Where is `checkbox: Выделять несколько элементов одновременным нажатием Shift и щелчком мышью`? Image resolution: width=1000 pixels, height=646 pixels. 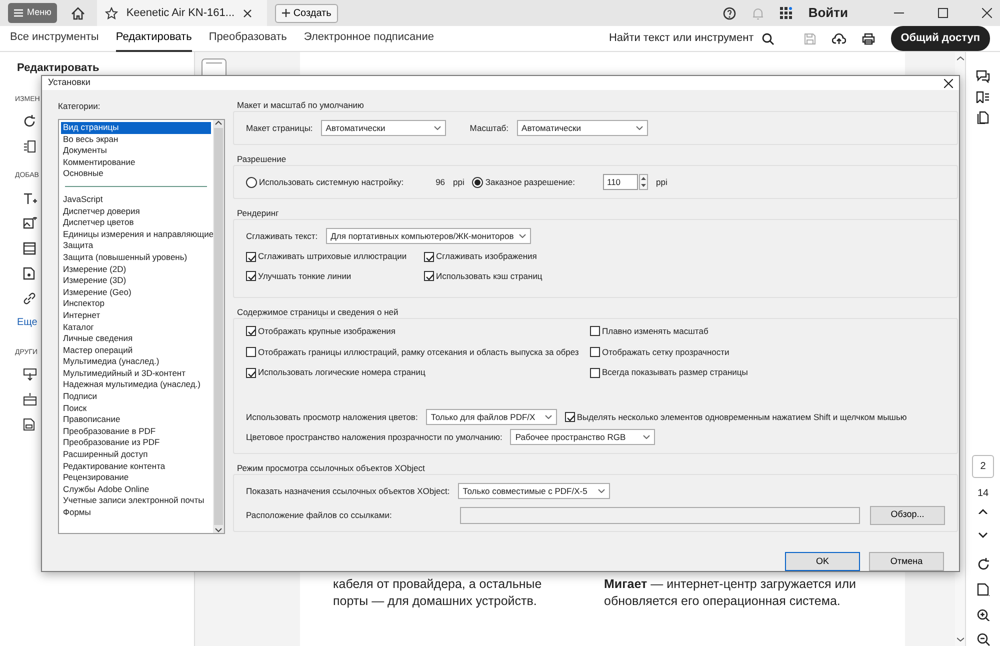 checkbox: Выделять несколько элементов одновременным нажатием Shift и щелчком мышью is located at coordinates (735, 417).